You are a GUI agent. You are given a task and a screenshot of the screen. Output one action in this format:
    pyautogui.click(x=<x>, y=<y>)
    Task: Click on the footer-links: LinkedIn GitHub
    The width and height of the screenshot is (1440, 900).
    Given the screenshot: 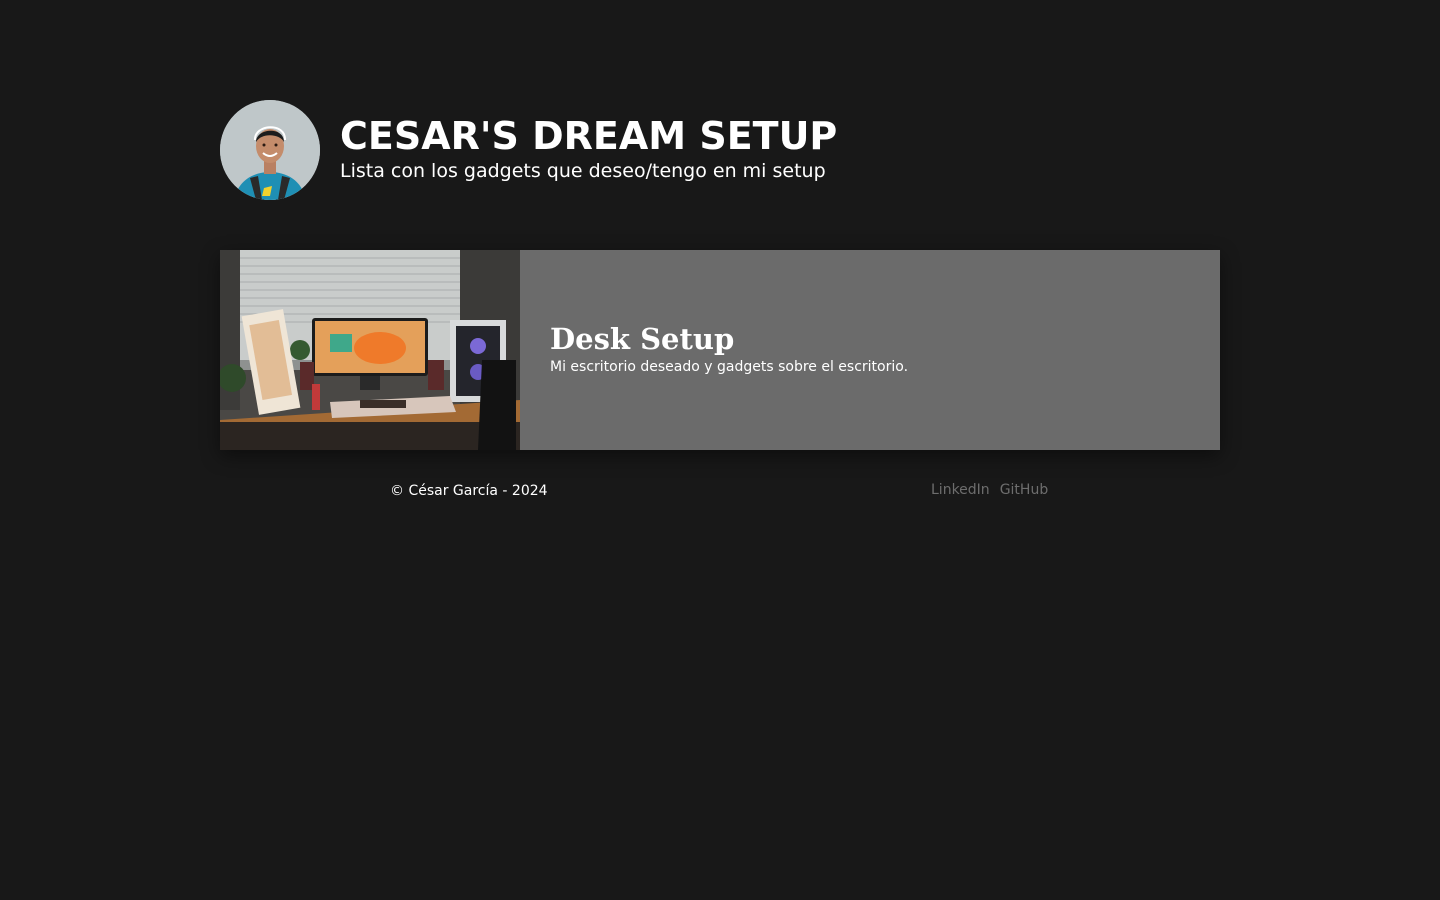 What is the action you would take?
    pyautogui.click(x=989, y=490)
    